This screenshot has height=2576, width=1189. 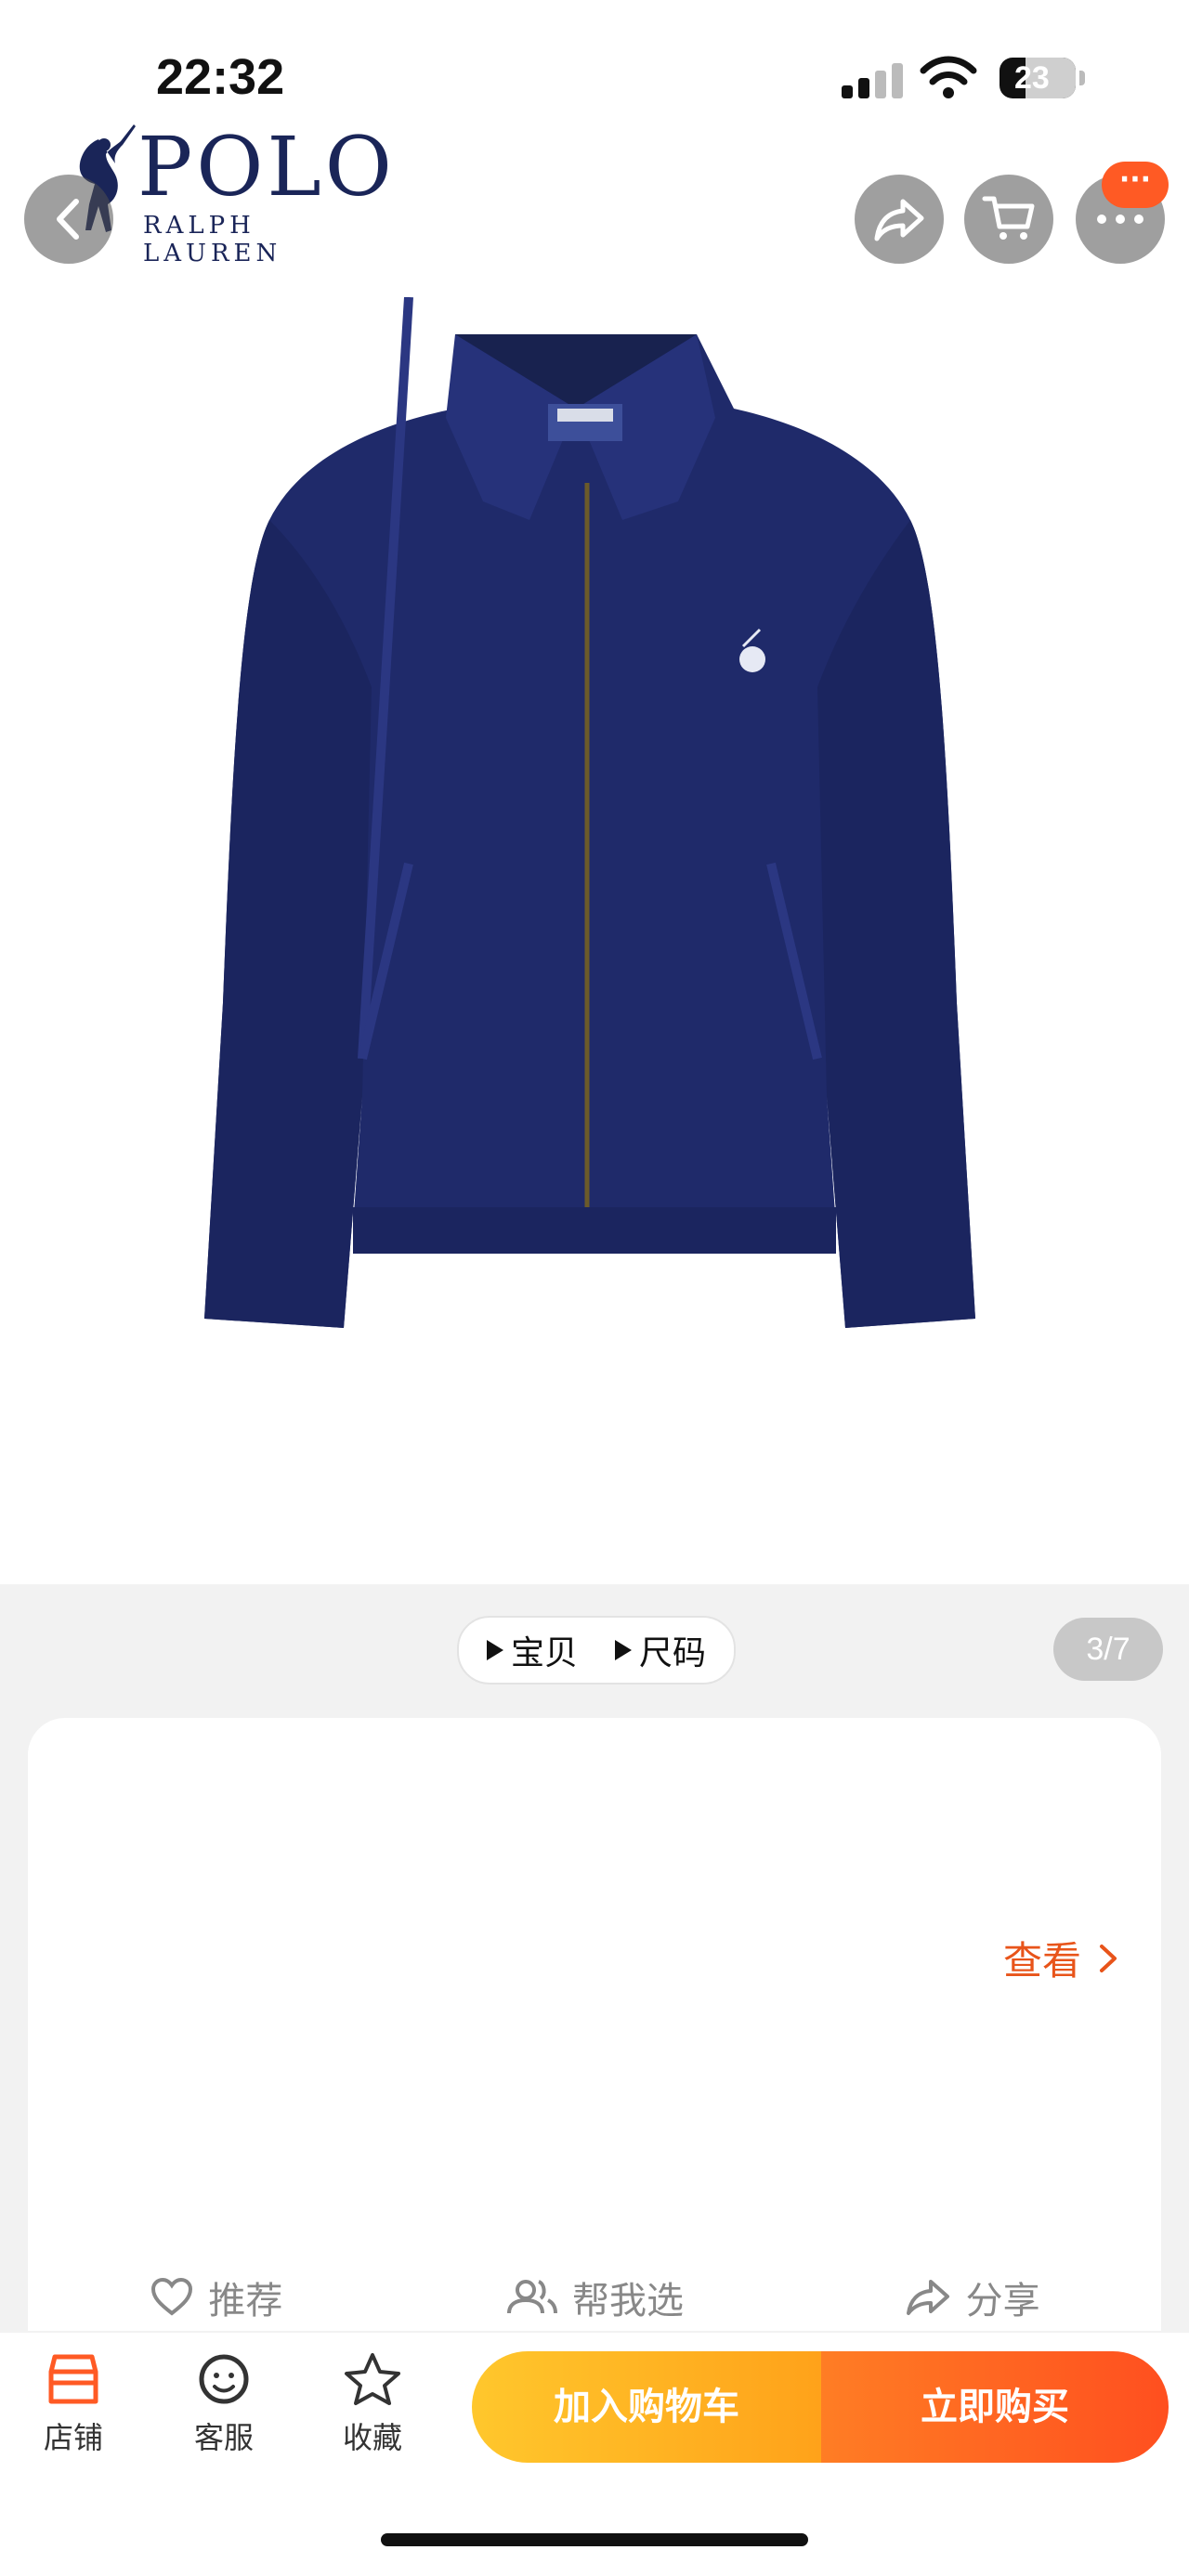 What do you see at coordinates (647, 2407) in the screenshot?
I see `add-to-cart-button: 加入购物车` at bounding box center [647, 2407].